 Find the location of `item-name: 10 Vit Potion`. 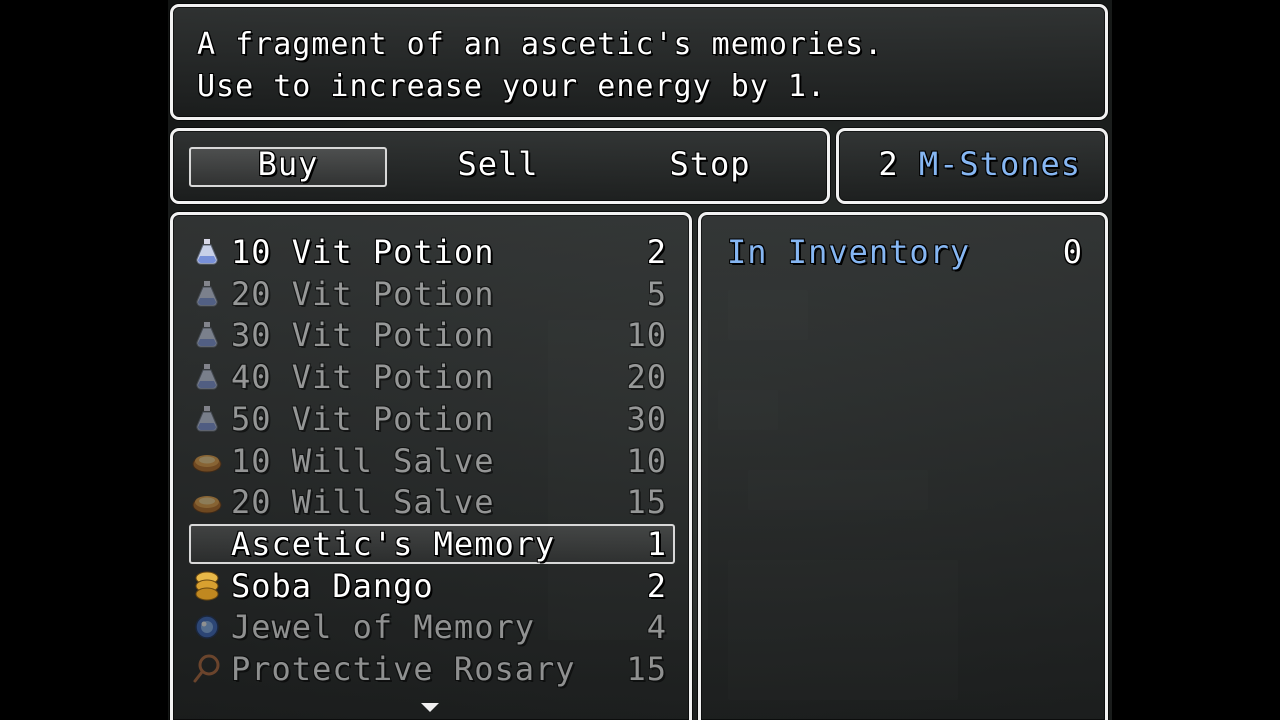

item-name: 10 Vit Potion is located at coordinates (363, 252).